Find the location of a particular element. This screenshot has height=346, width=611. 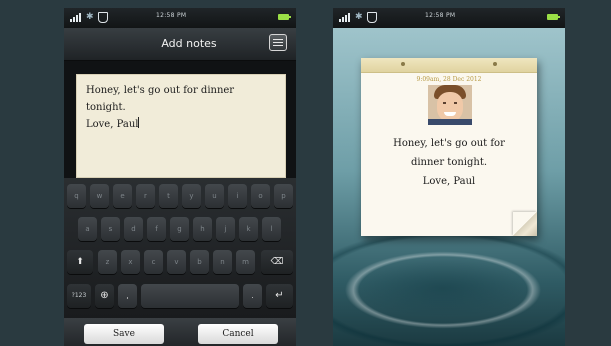

note-message-line-1: Honey, let's go out for is located at coordinates (449, 143).